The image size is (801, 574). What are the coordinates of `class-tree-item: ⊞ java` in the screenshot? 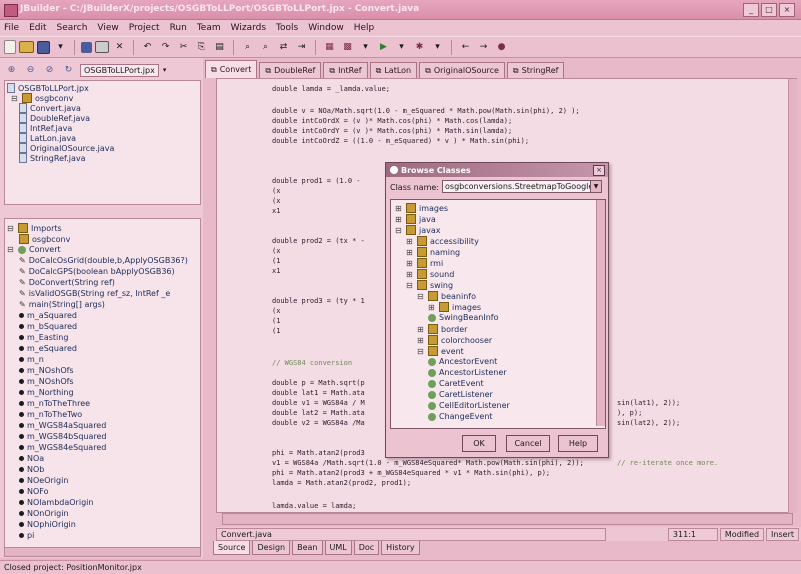 It's located at (415, 219).